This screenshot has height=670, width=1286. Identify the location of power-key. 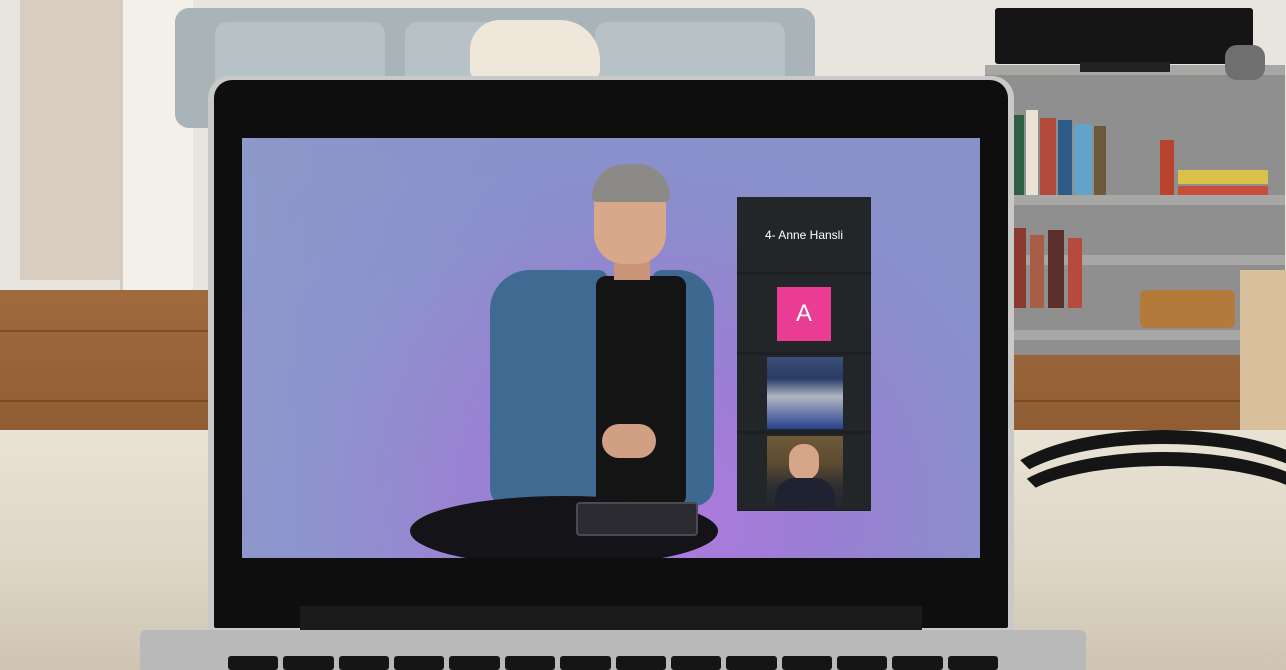
(973, 663).